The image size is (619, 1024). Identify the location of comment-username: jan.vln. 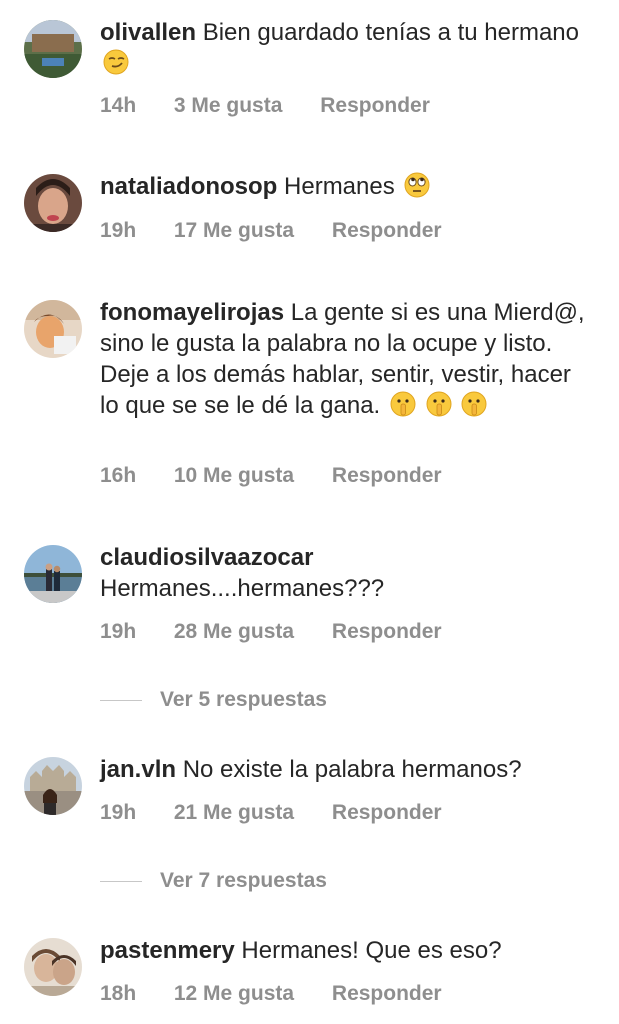
(138, 769).